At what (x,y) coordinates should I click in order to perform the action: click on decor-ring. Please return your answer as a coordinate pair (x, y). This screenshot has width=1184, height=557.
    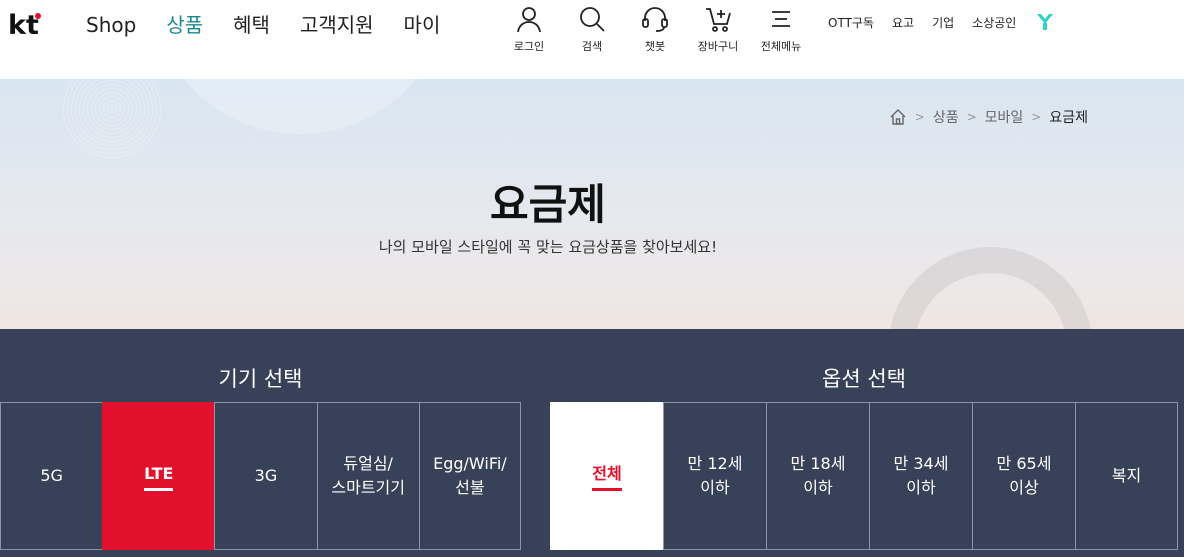
    Looking at the image, I should click on (990, 288).